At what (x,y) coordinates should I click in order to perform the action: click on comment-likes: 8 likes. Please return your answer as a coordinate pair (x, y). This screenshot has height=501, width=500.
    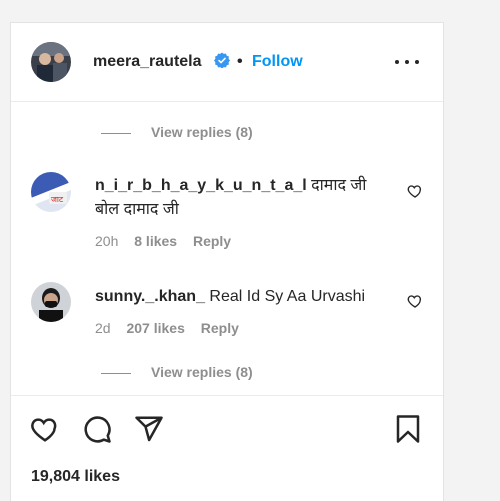
    Looking at the image, I should click on (155, 241).